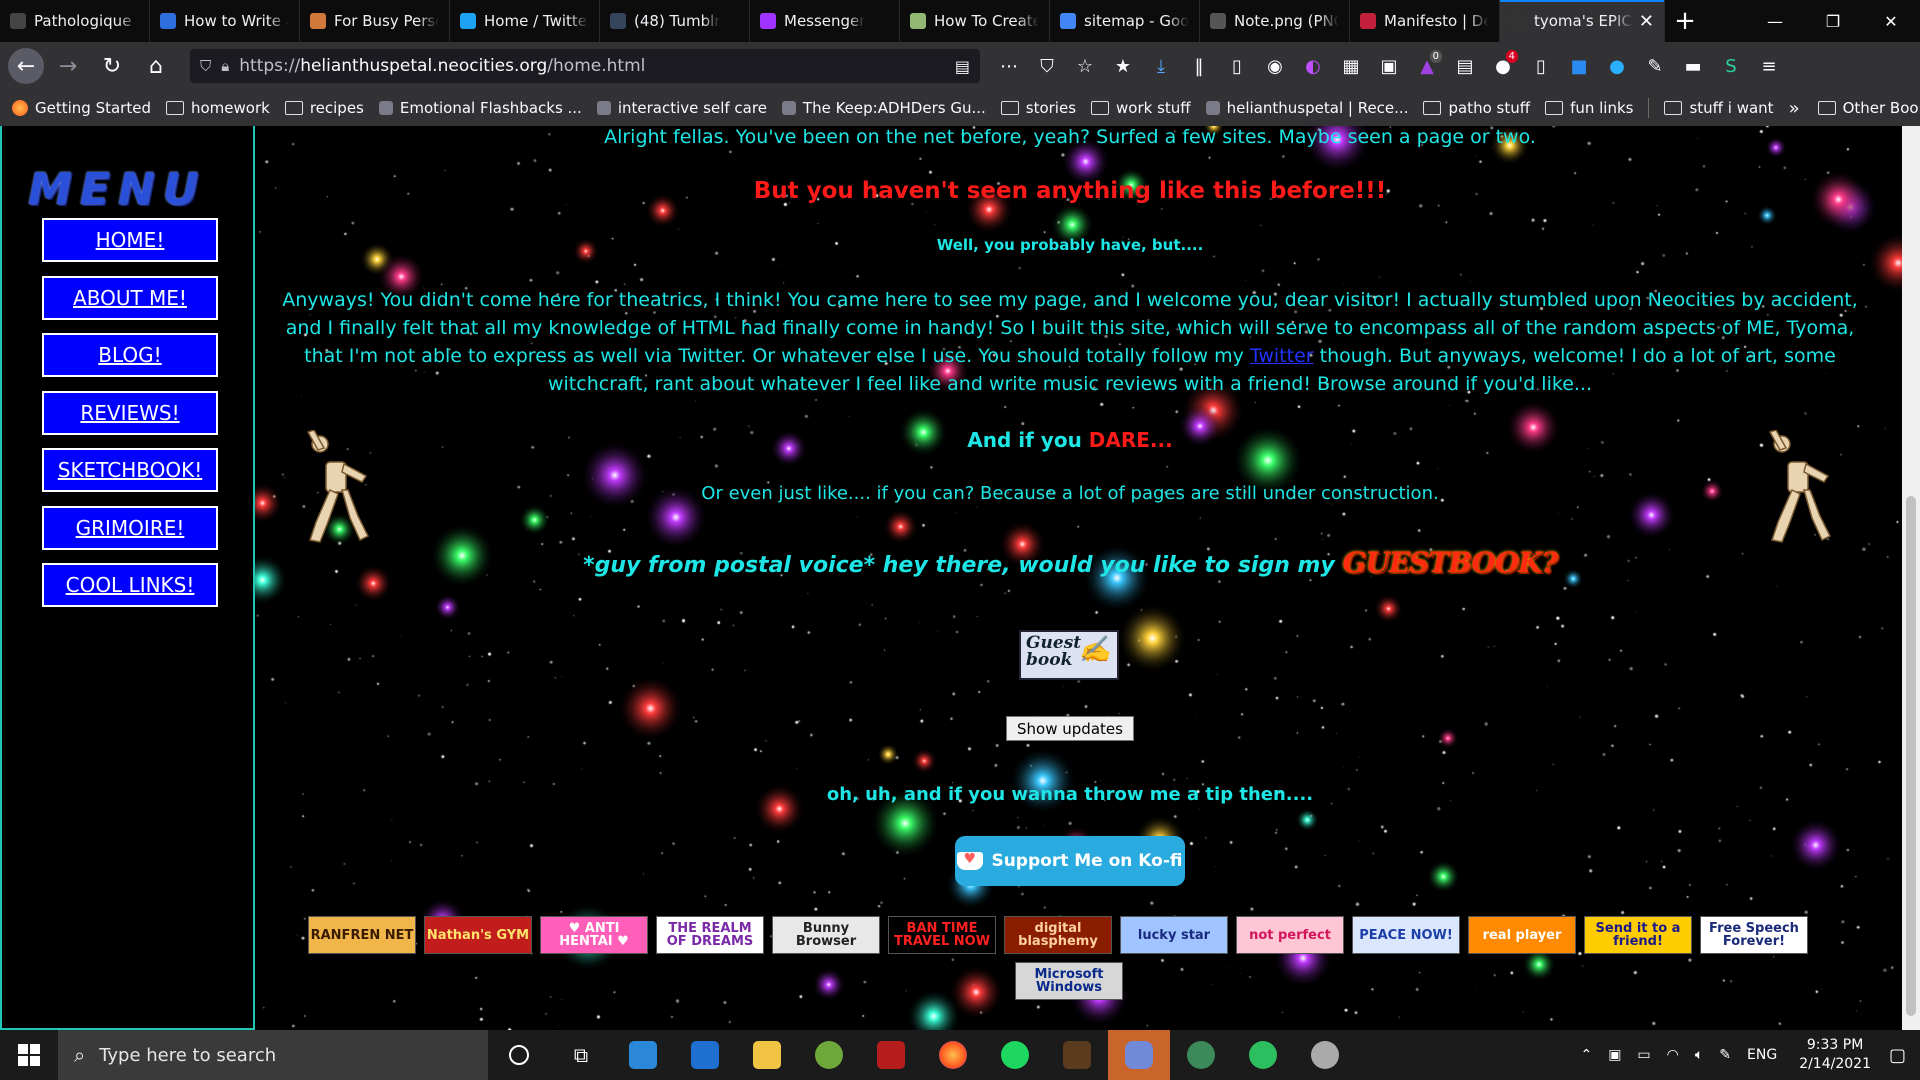 The image size is (1920, 1080). Describe the element at coordinates (826, 935) in the screenshot. I see `link-button-88x31: Bunny Browser` at that location.